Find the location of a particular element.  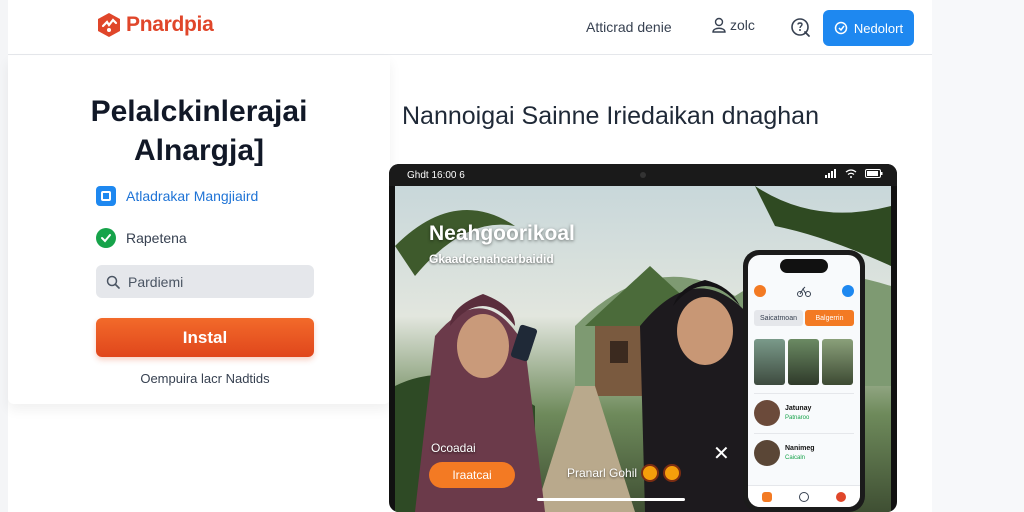

camera-icon is located at coordinates (643, 175).